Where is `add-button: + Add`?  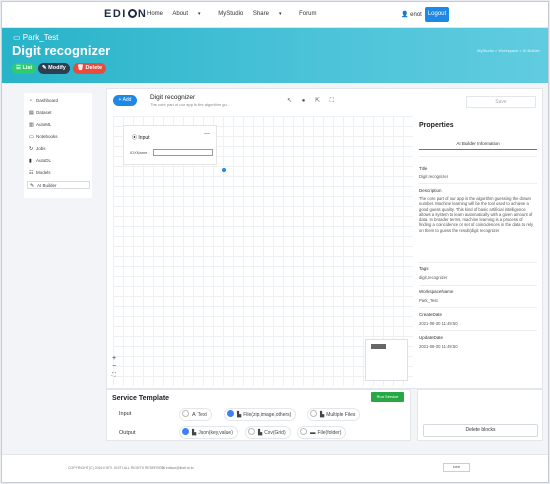
add-button: + Add is located at coordinates (125, 100).